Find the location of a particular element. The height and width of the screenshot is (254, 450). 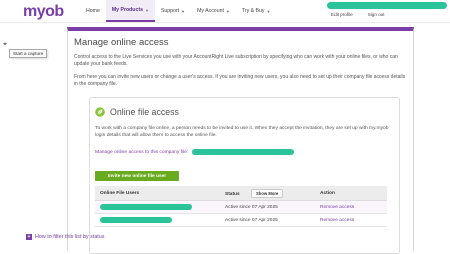

invite-new-user-button: Invite new online file user is located at coordinates (137, 176).